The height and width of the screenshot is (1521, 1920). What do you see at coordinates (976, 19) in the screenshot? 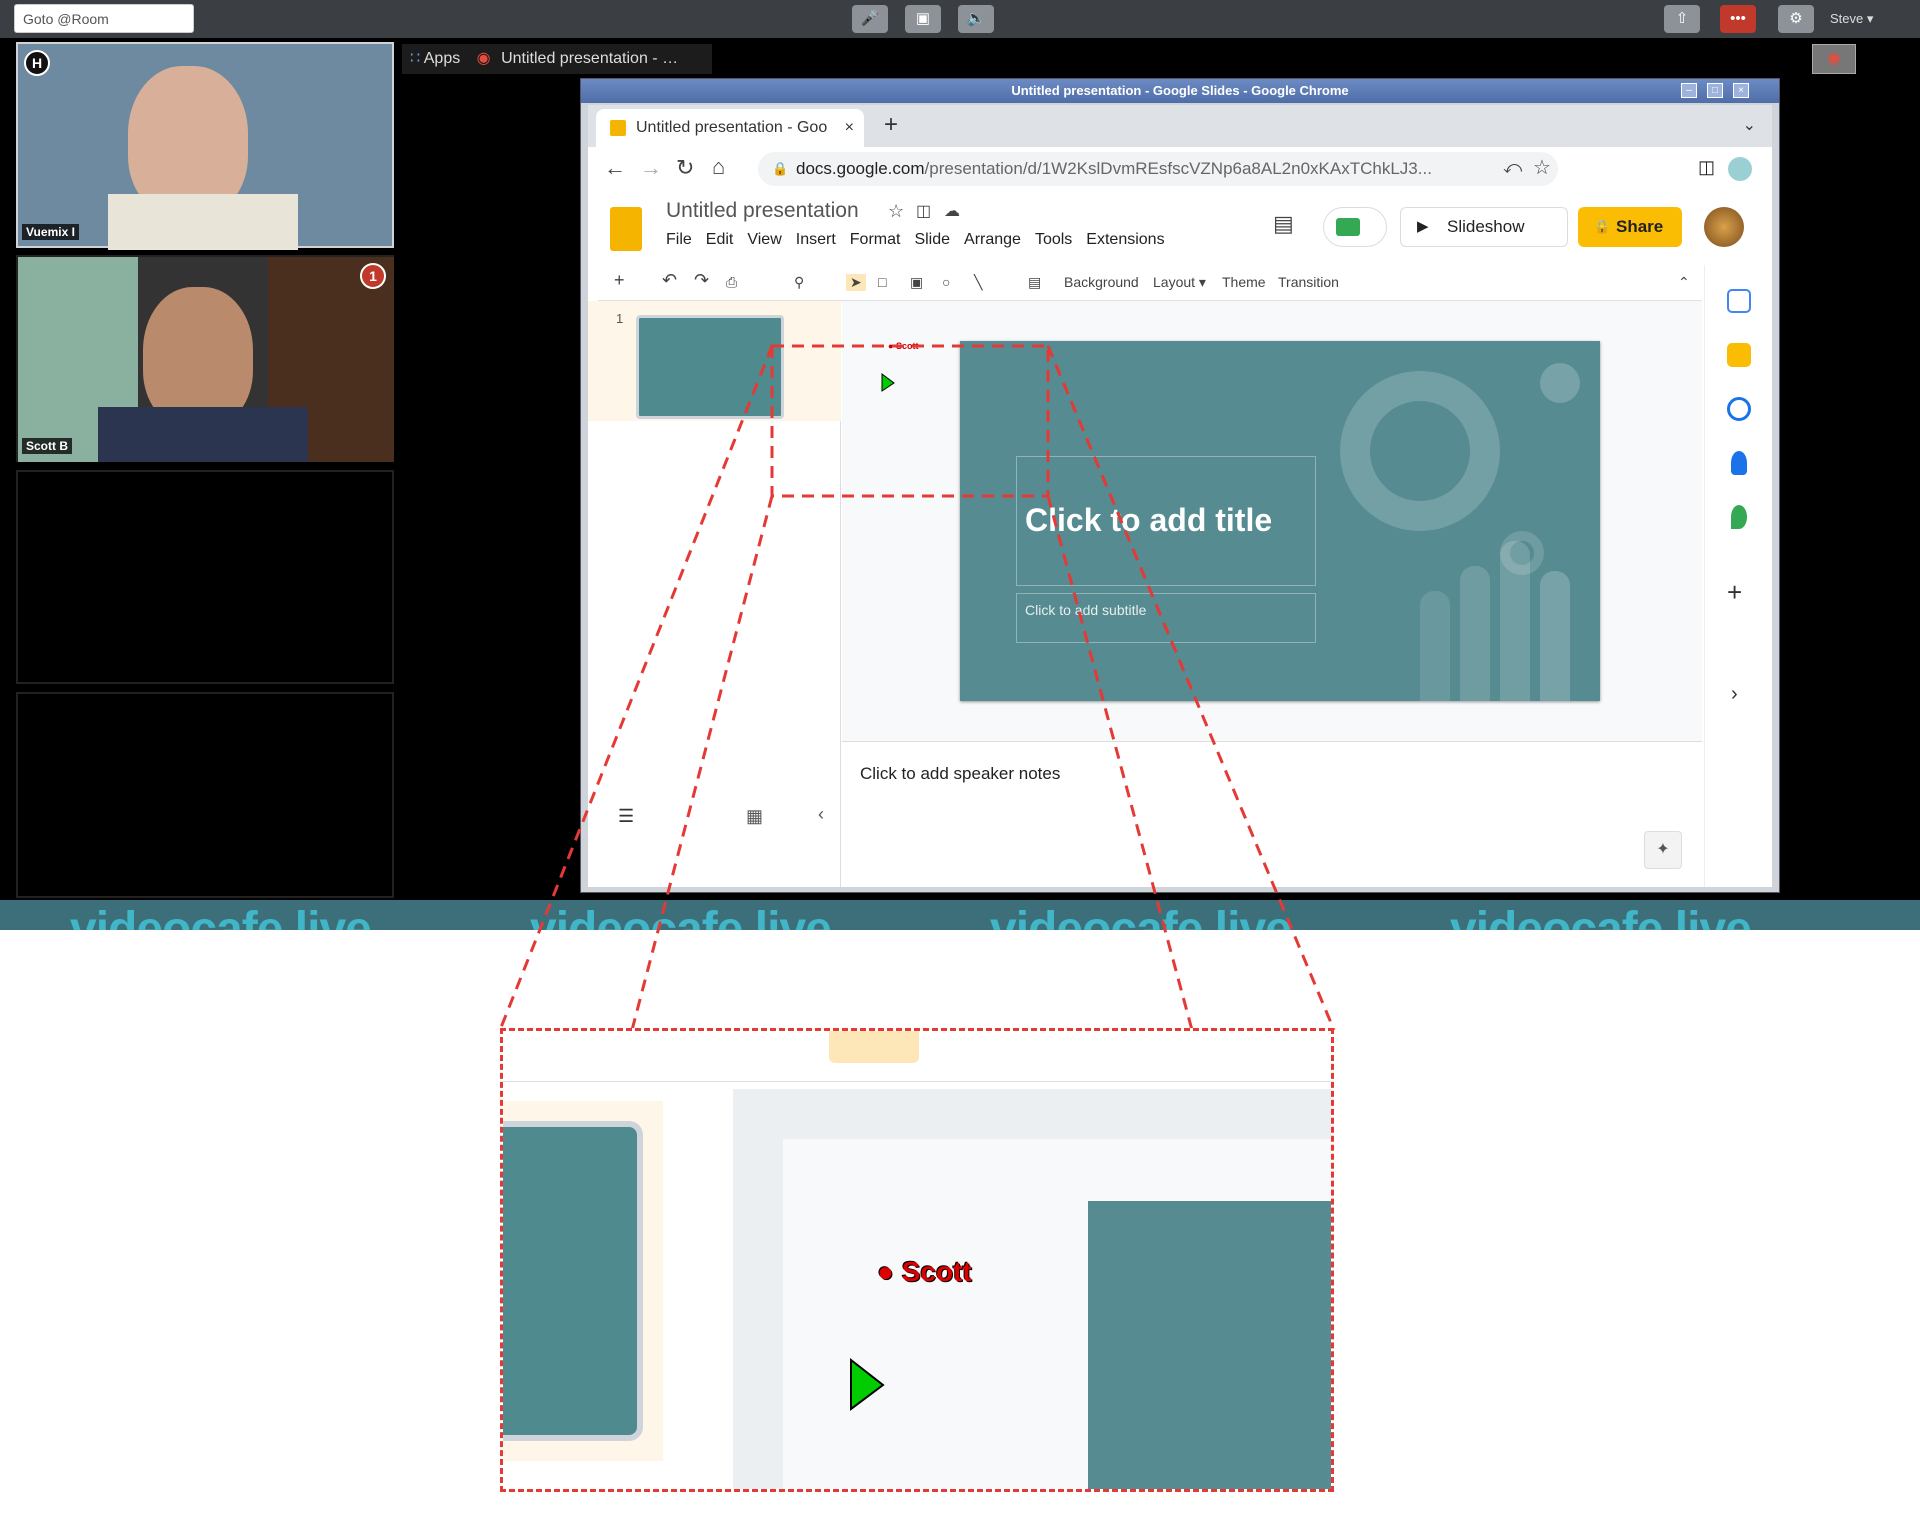
I see `speaker-icon: 🔈` at bounding box center [976, 19].